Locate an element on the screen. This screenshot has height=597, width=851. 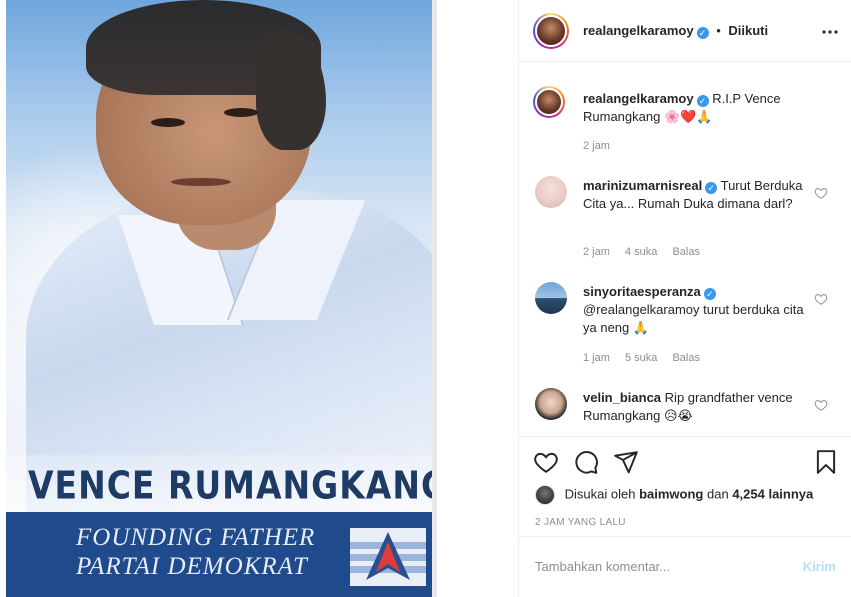
add-comment-bar: Kirim is located at coordinates (685, 566).